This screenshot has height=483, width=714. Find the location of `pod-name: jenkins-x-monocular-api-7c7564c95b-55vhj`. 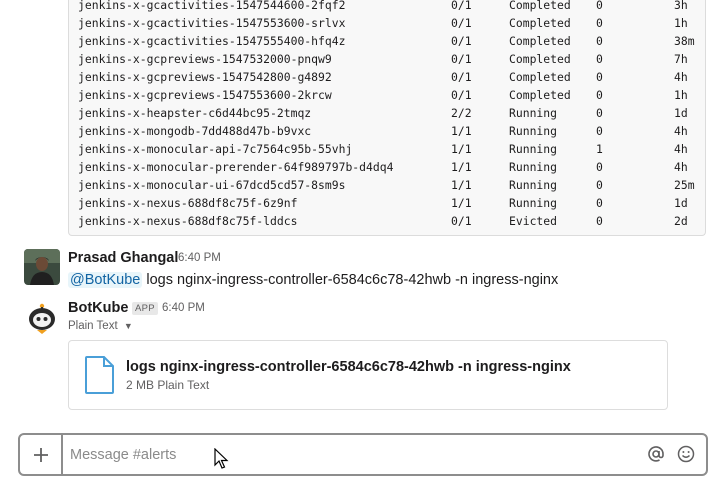

pod-name: jenkins-x-monocular-api-7c7564c95b-55vhj is located at coordinates (215, 149).